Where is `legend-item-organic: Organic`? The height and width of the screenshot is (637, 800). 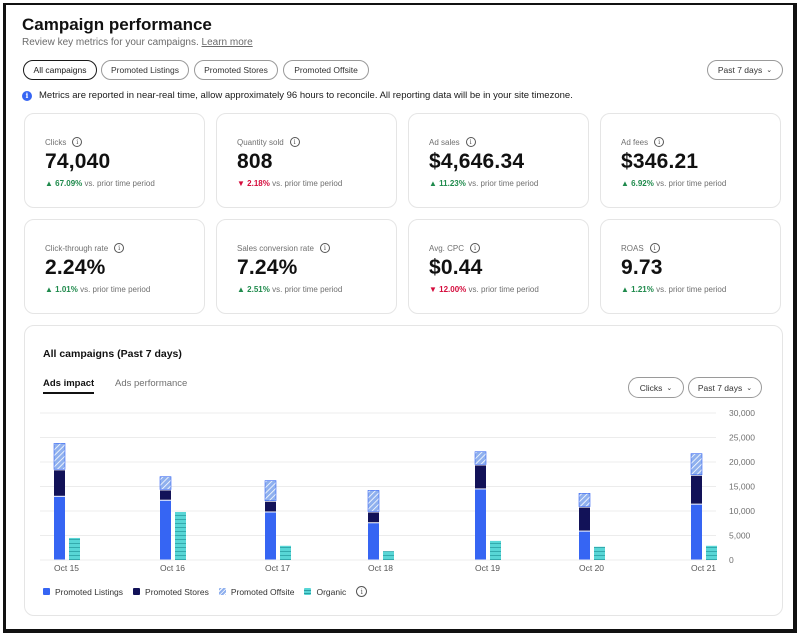
legend-item-organic: Organic is located at coordinates (325, 592).